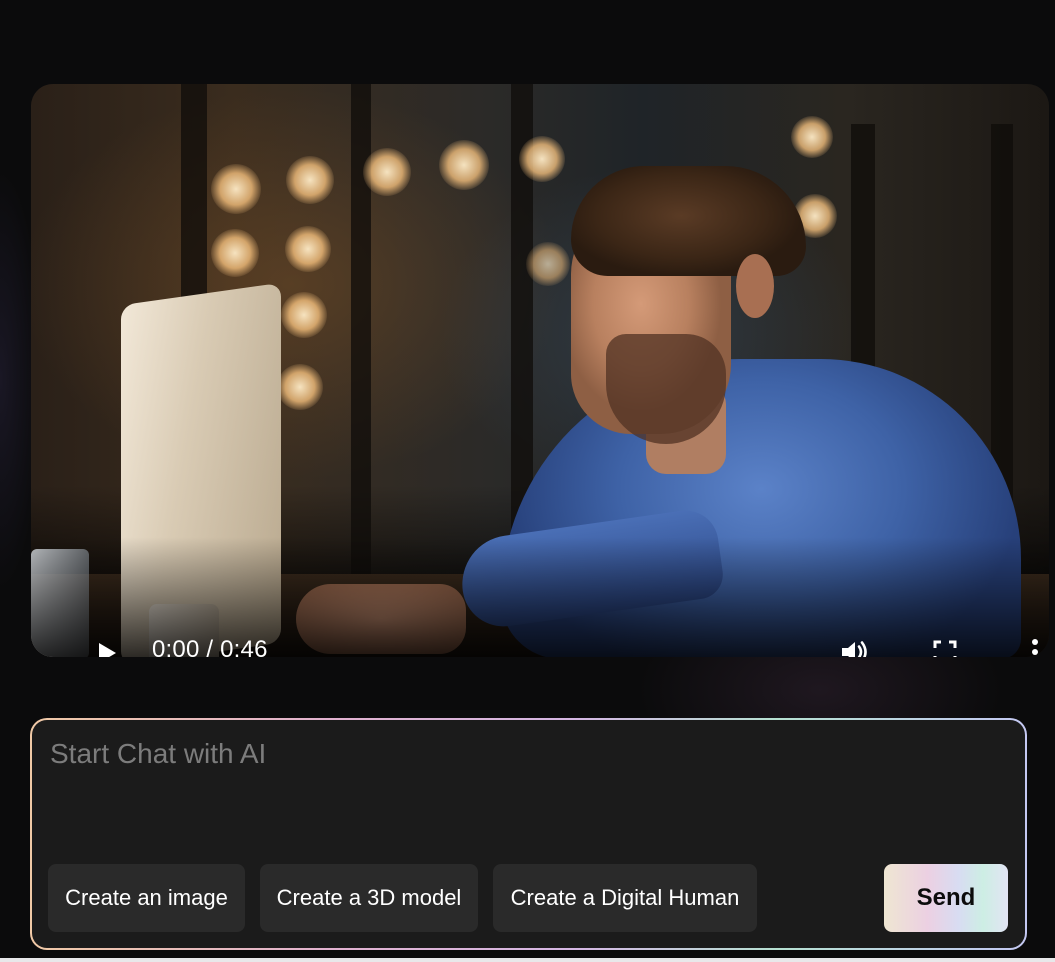 The height and width of the screenshot is (962, 1055). I want to click on time-display: 0:00 / 0:46, so click(210, 646).